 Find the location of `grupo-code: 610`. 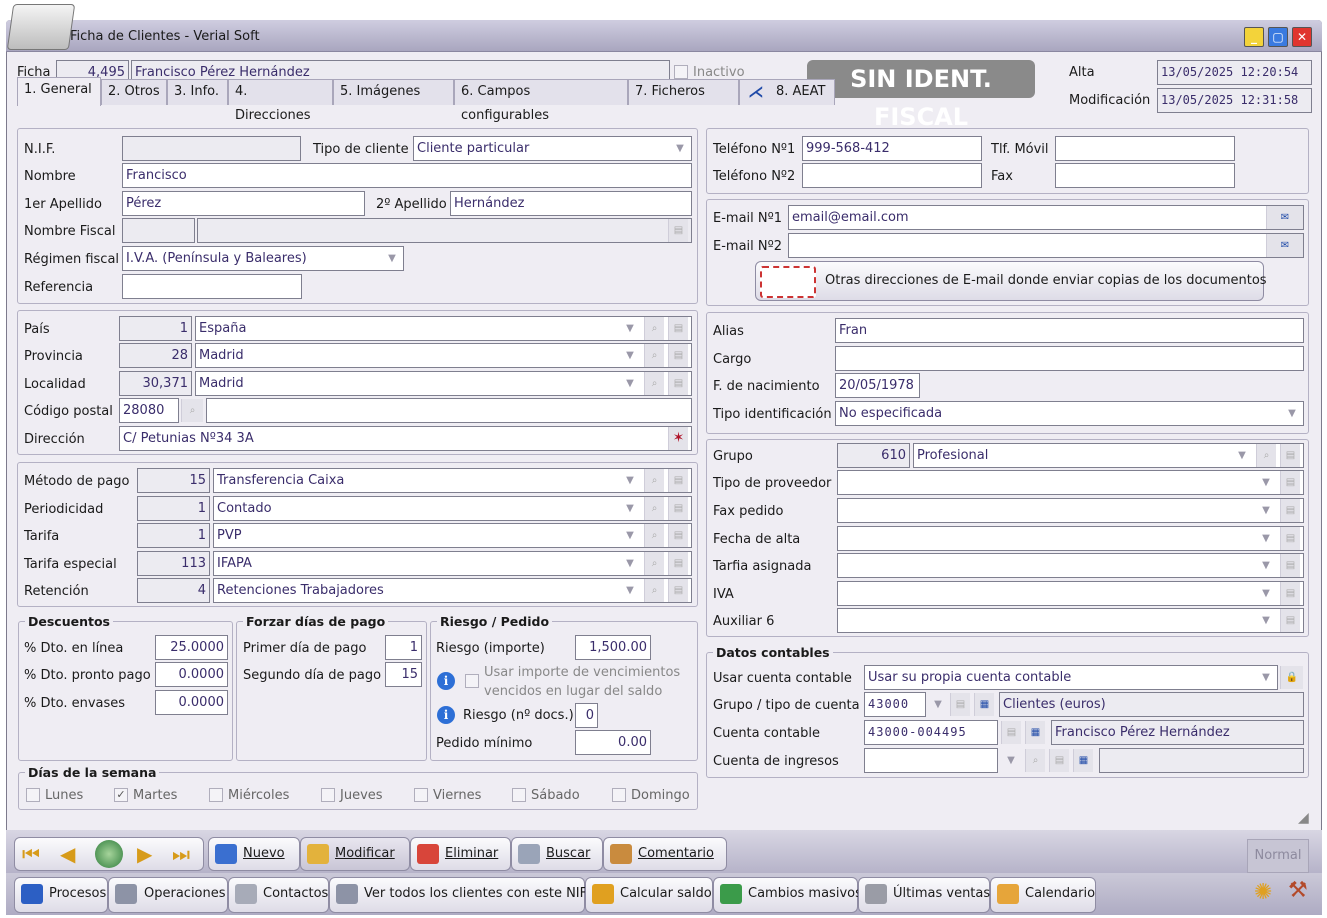

grupo-code: 610 is located at coordinates (873, 455).